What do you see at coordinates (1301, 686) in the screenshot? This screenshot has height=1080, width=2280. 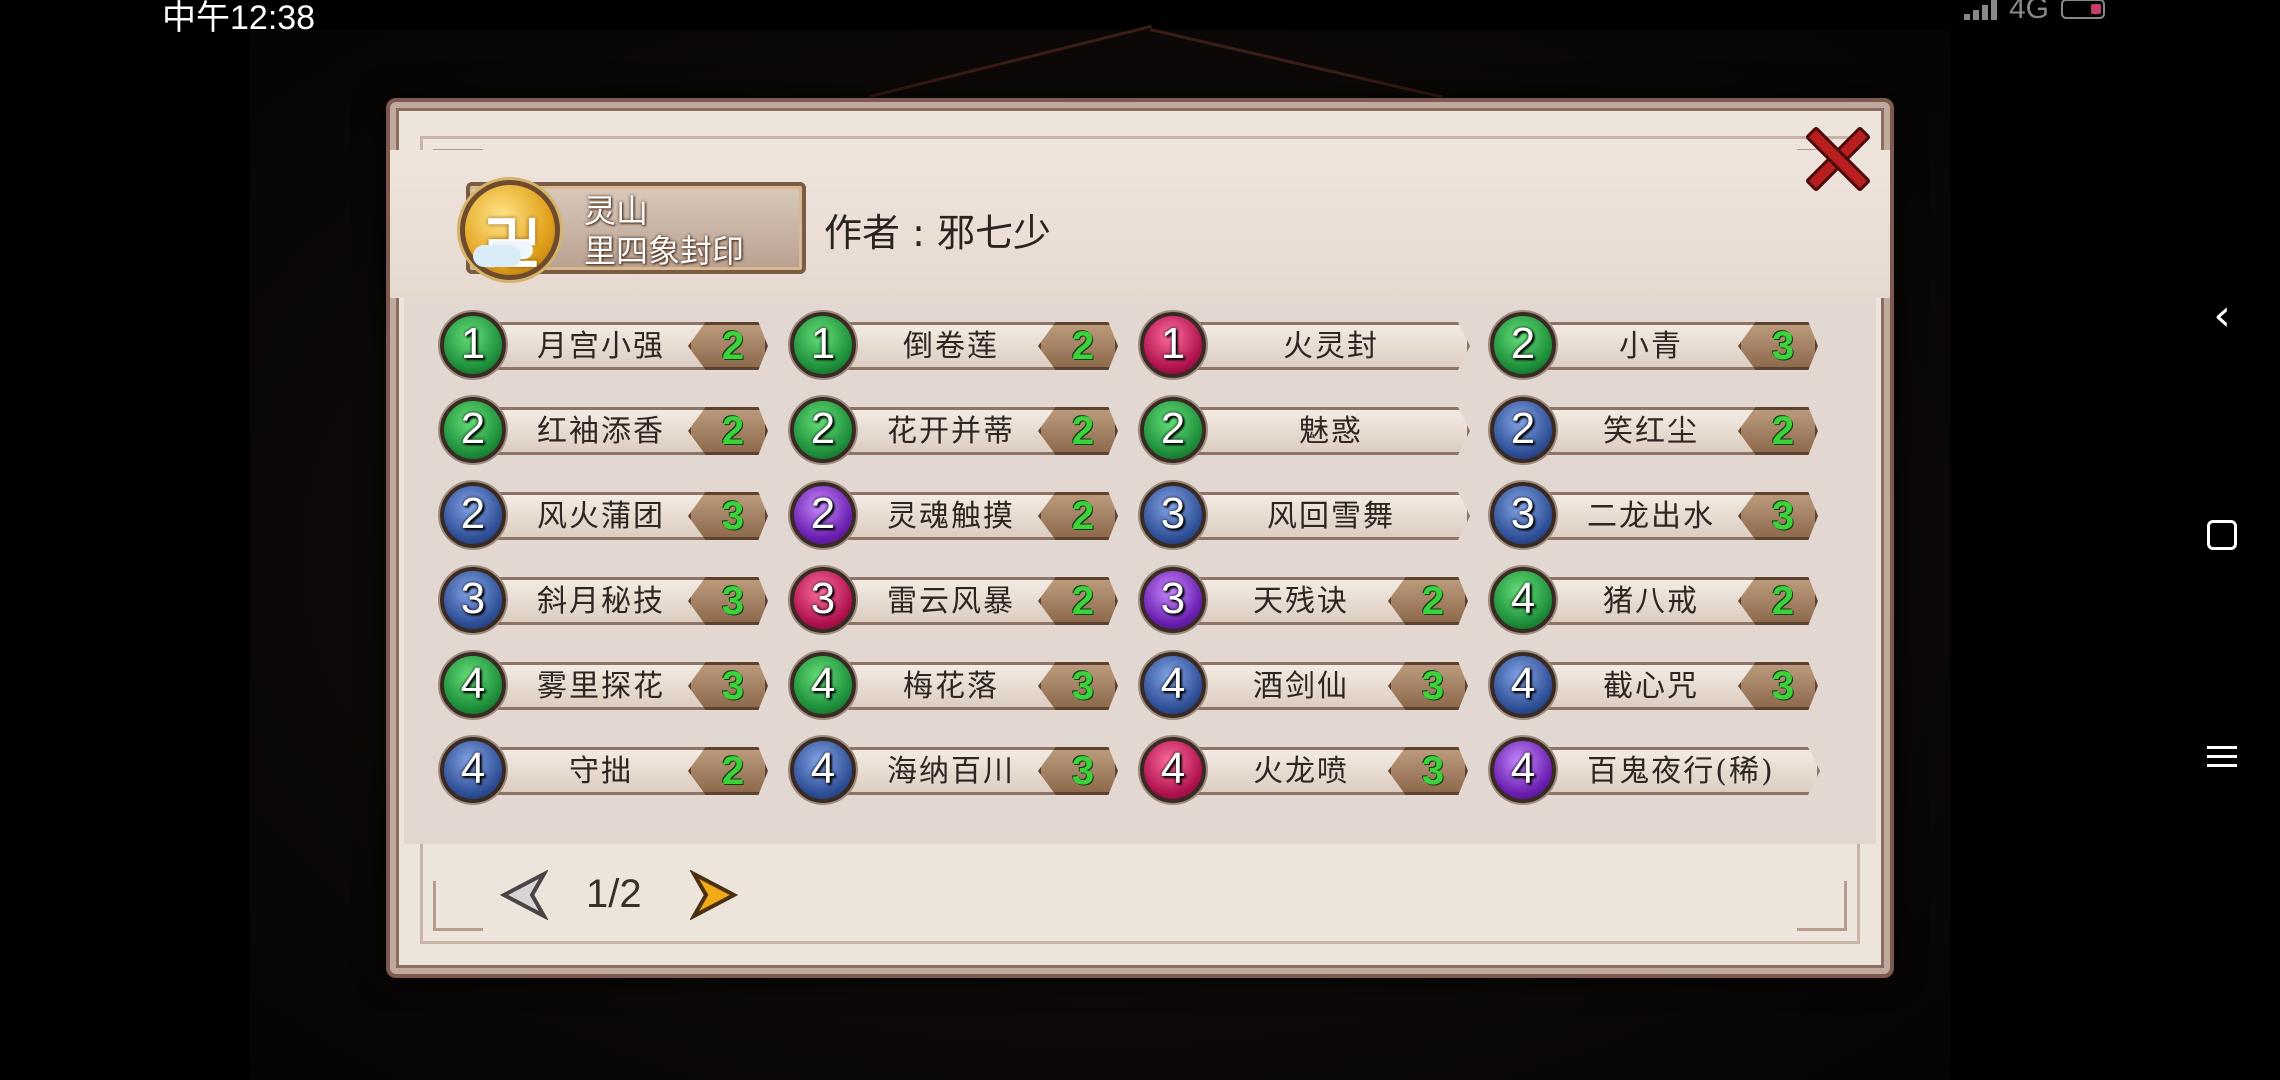 I see `skill-name: 酒剑仙` at bounding box center [1301, 686].